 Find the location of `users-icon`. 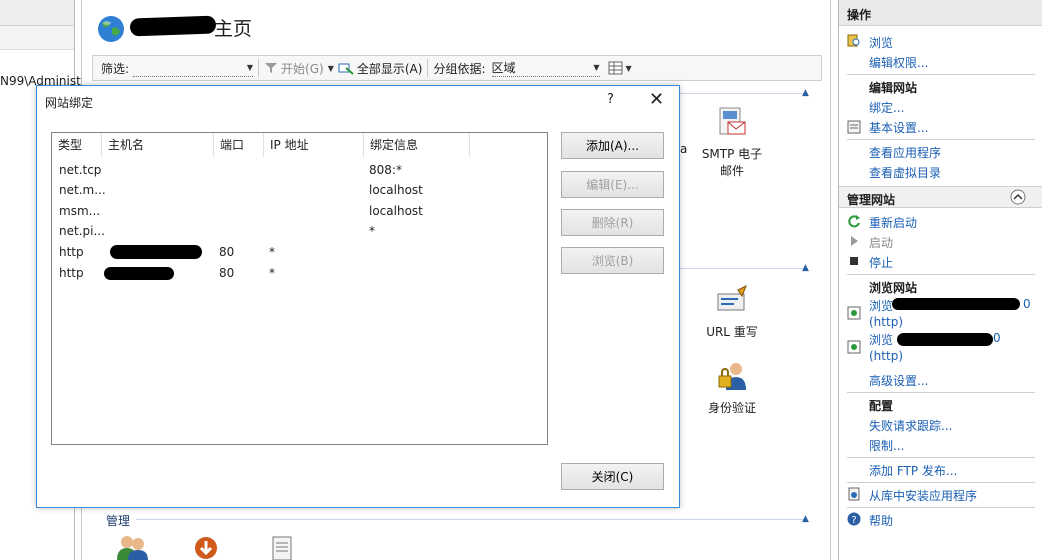

users-icon is located at coordinates (133, 547).